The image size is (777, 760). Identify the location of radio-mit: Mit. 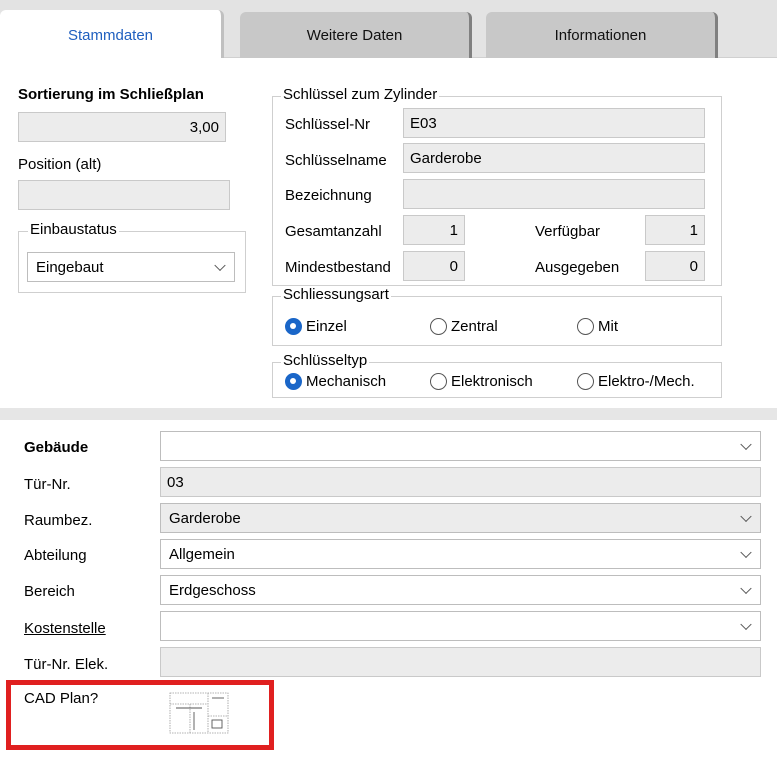
(597, 326).